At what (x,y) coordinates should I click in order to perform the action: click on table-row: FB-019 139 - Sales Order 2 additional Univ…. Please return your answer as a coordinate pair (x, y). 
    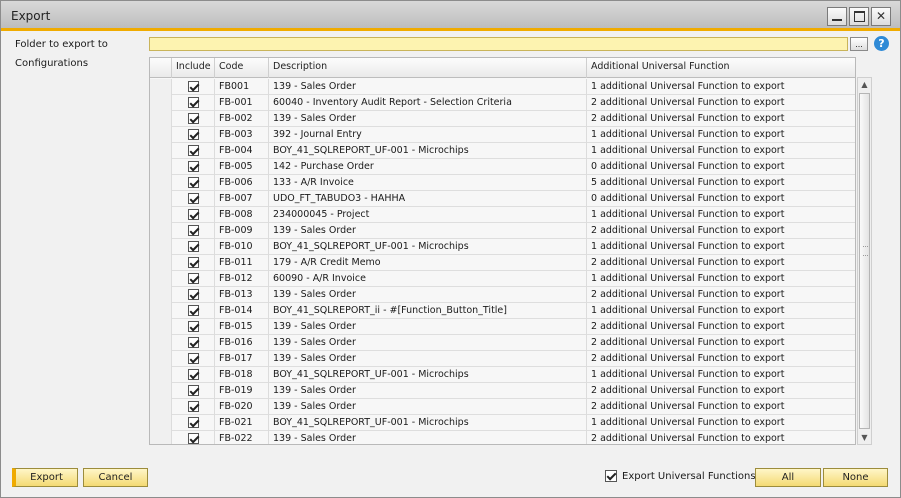
    Looking at the image, I should click on (502, 391).